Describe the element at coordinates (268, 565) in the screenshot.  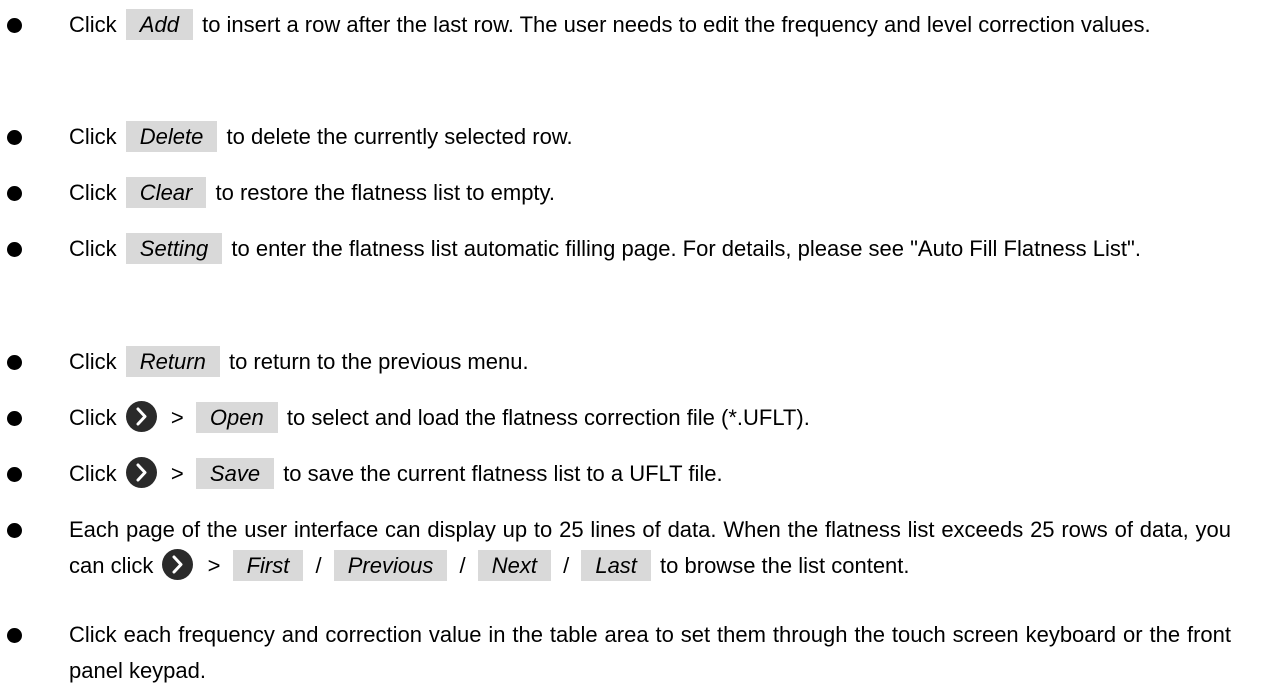
I see `first-button: First` at that location.